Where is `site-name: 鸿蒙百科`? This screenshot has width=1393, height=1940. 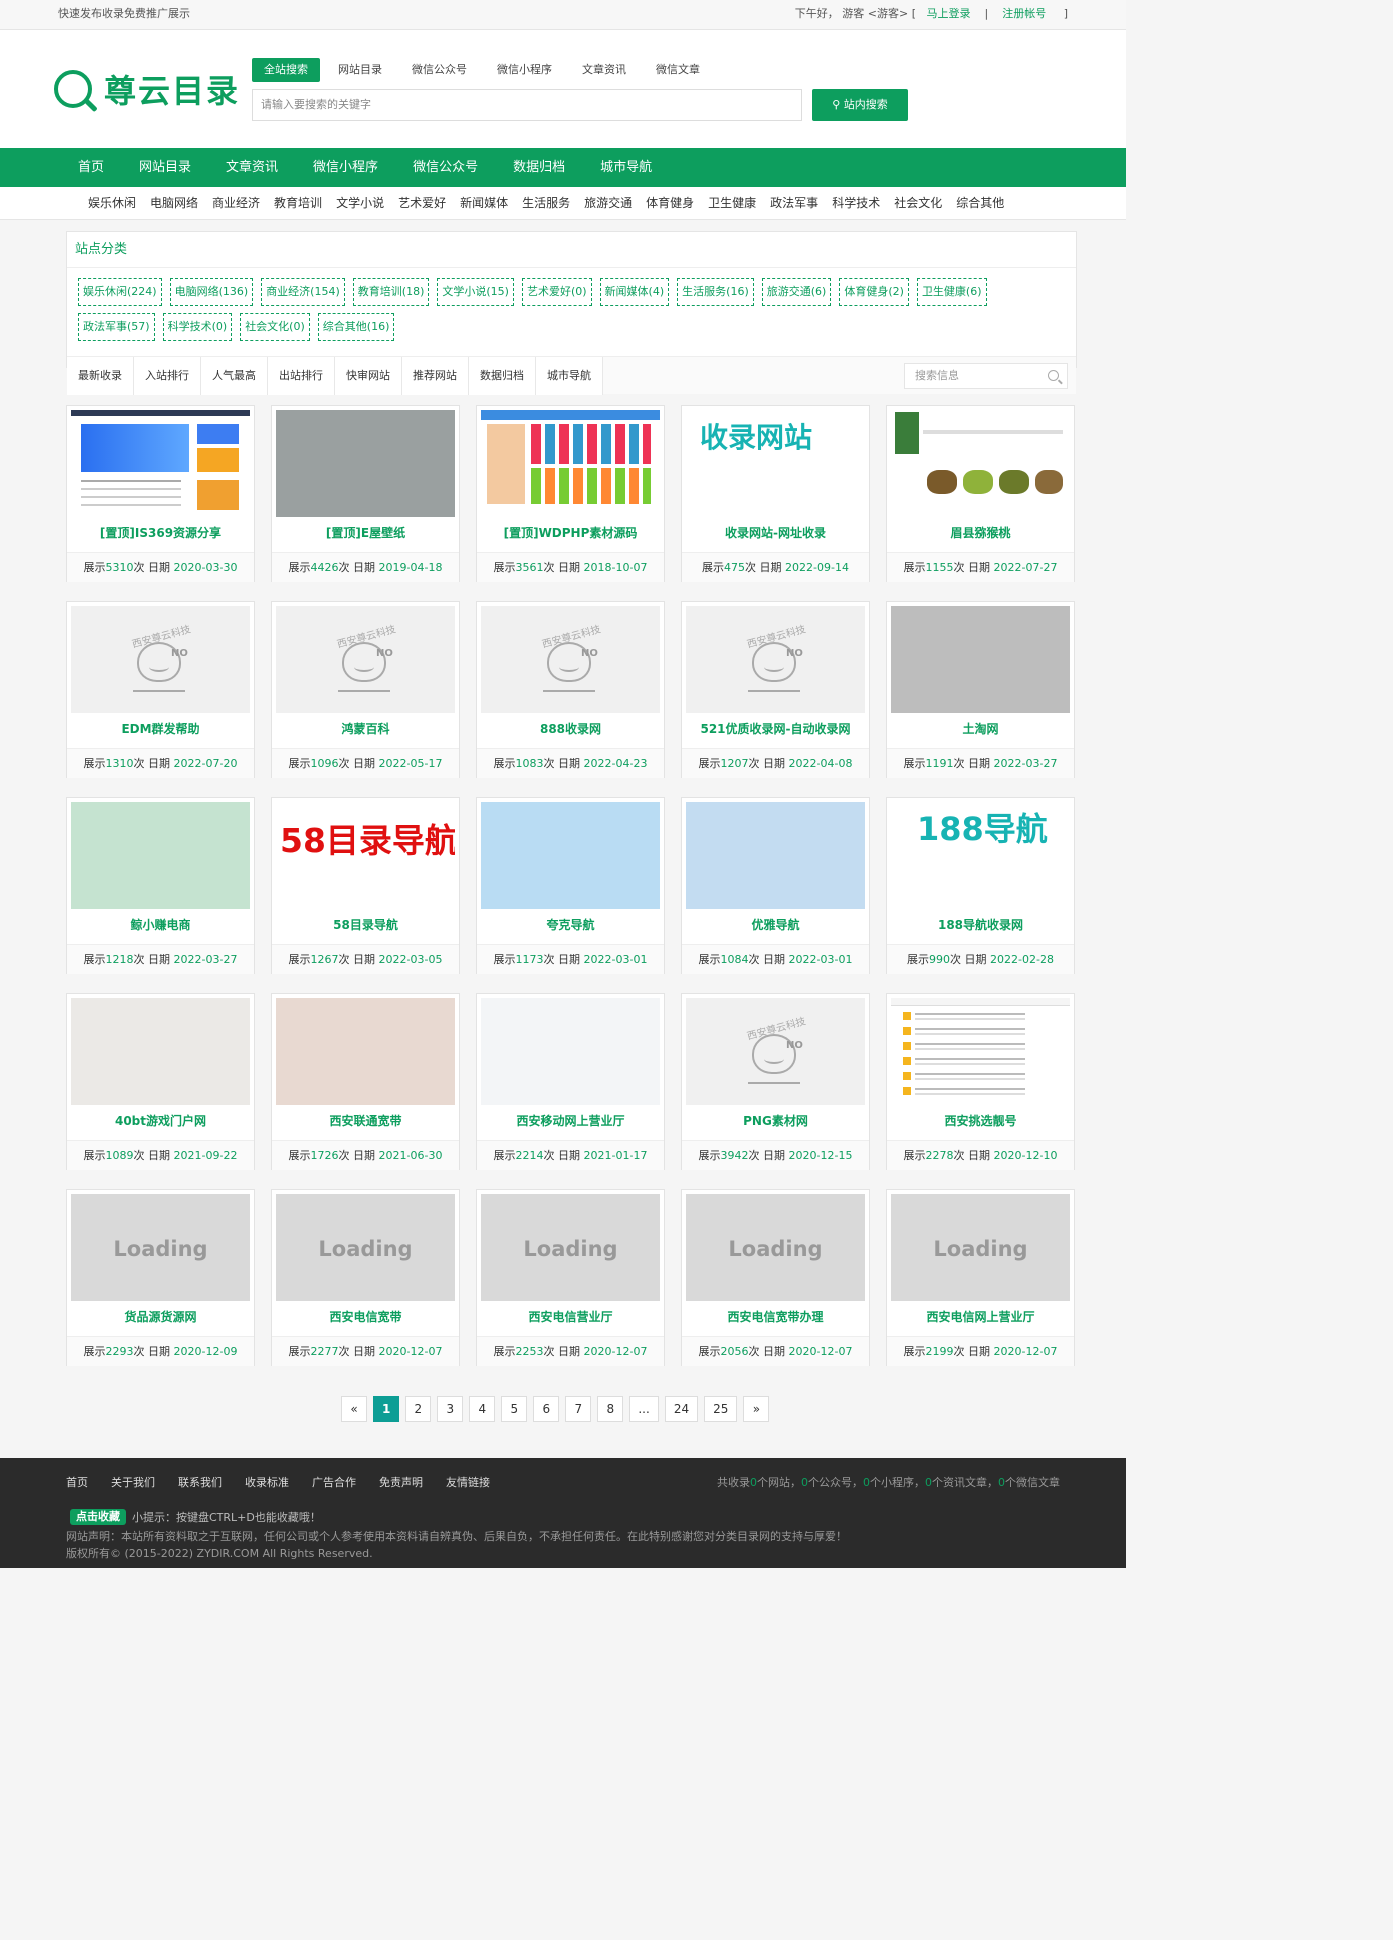 site-name: 鸿蒙百科 is located at coordinates (365, 728).